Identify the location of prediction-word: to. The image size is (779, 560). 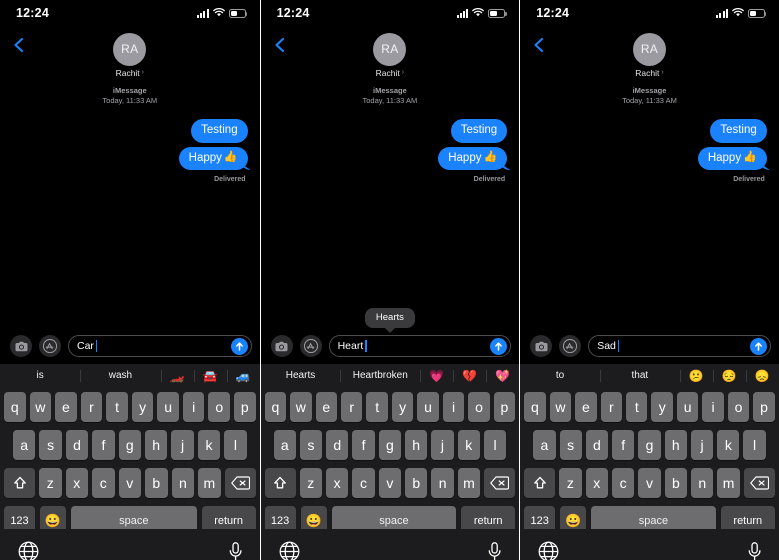
(560, 376).